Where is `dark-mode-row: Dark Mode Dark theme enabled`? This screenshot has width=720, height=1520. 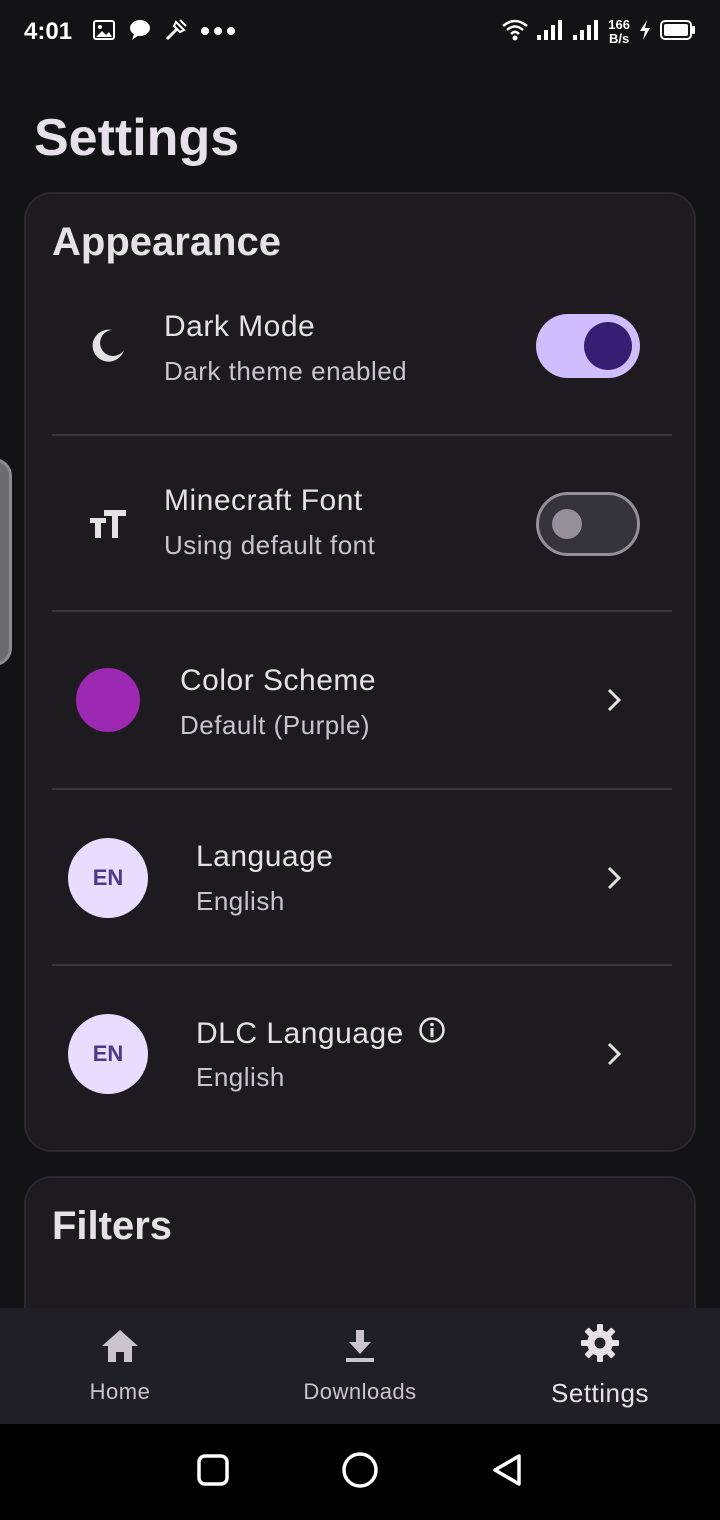
dark-mode-row: Dark Mode Dark theme enabled is located at coordinates (362, 346).